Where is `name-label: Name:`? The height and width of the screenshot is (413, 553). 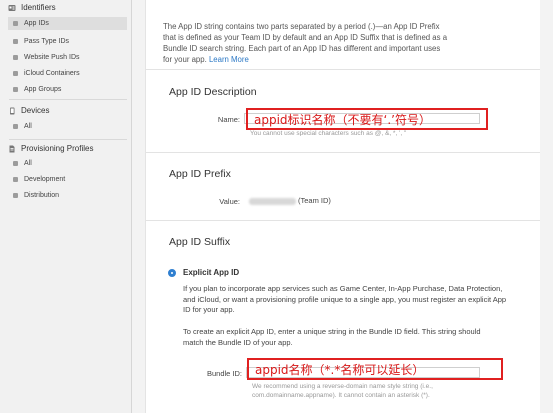 name-label: Name: is located at coordinates (228, 119).